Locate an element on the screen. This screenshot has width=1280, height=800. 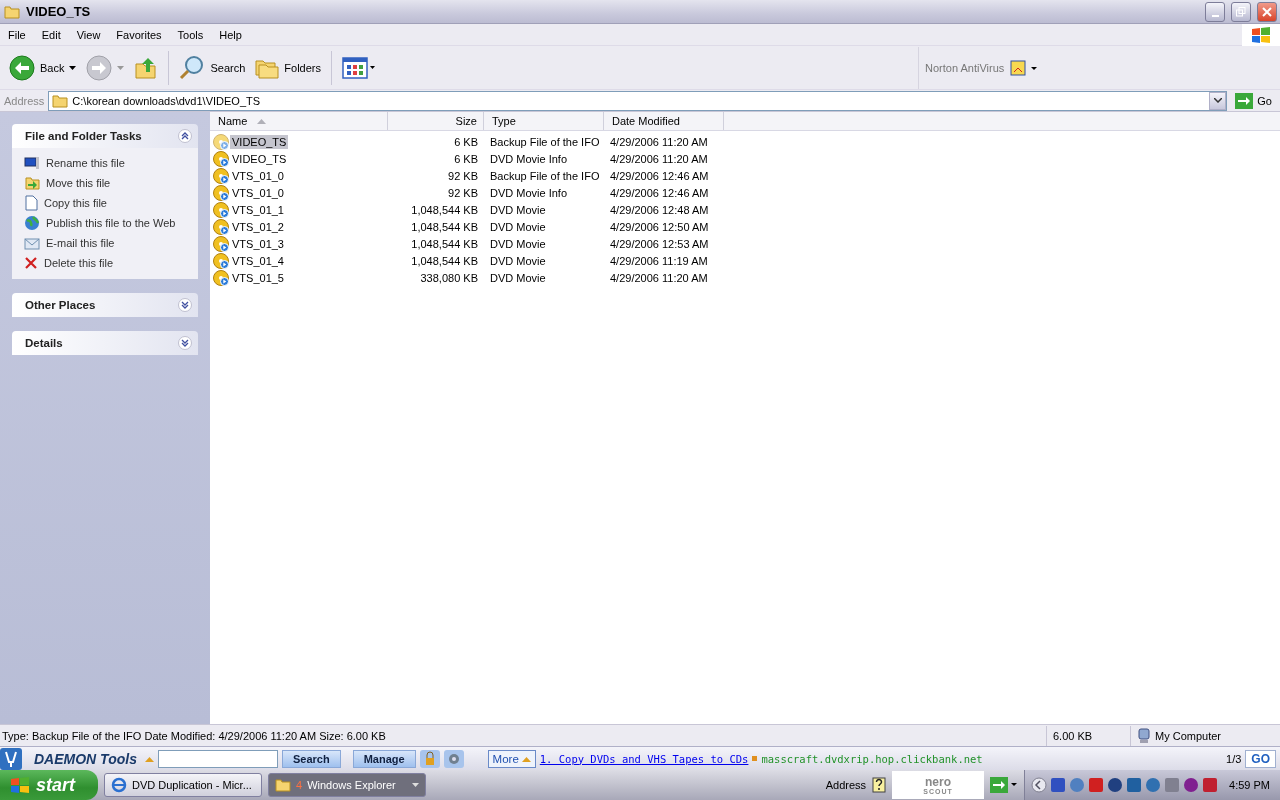
task-pane-header: Other Places is located at coordinates (105, 305).